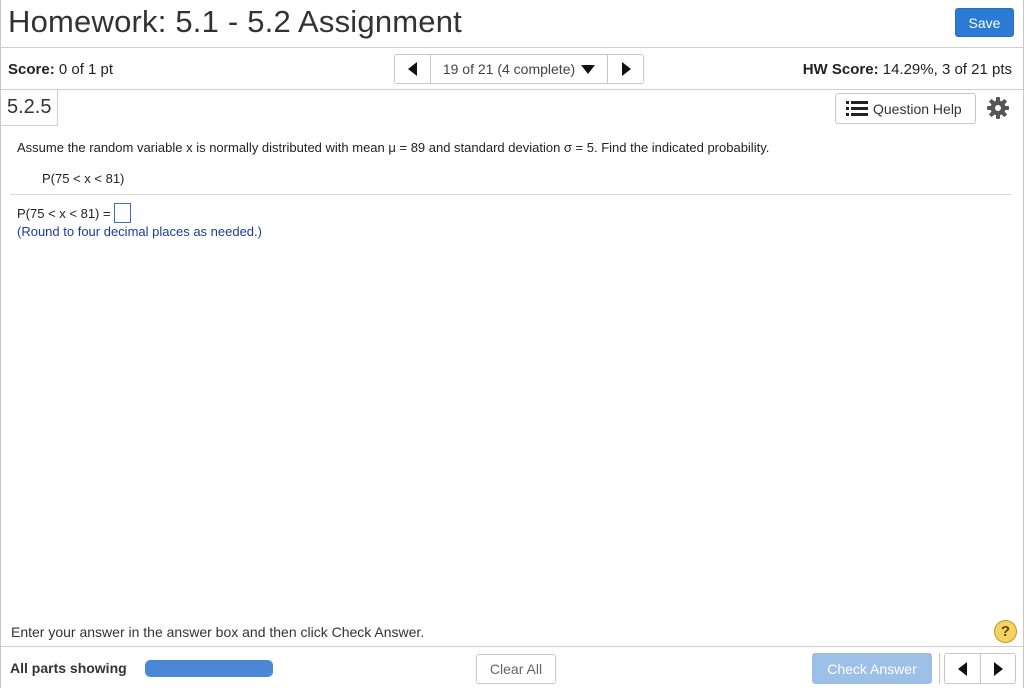 The height and width of the screenshot is (688, 1024). I want to click on answer-line: P(75 < x < 81) =, so click(74, 213).